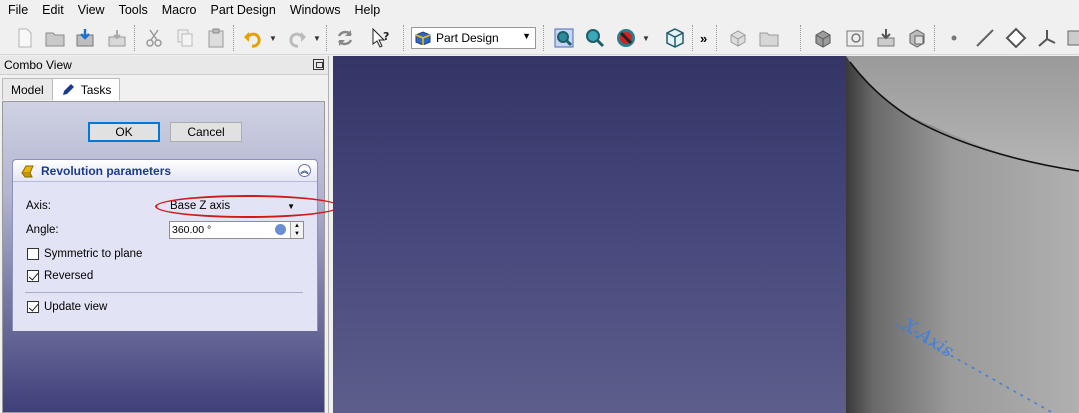 The image size is (1079, 413). What do you see at coordinates (626, 38) in the screenshot?
I see `draw-style-icon` at bounding box center [626, 38].